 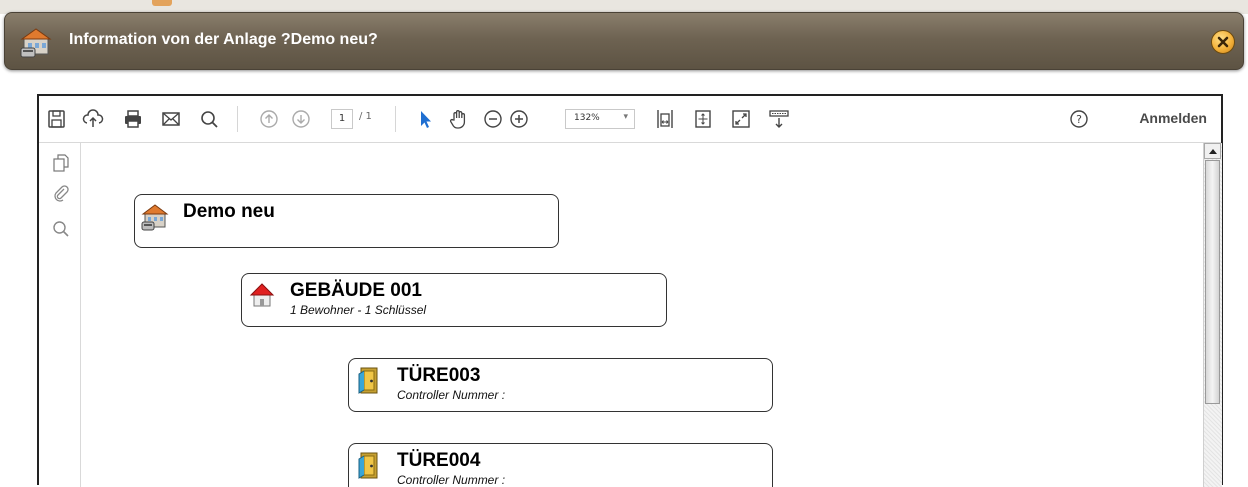 I want to click on upload-icon, so click(x=93, y=119).